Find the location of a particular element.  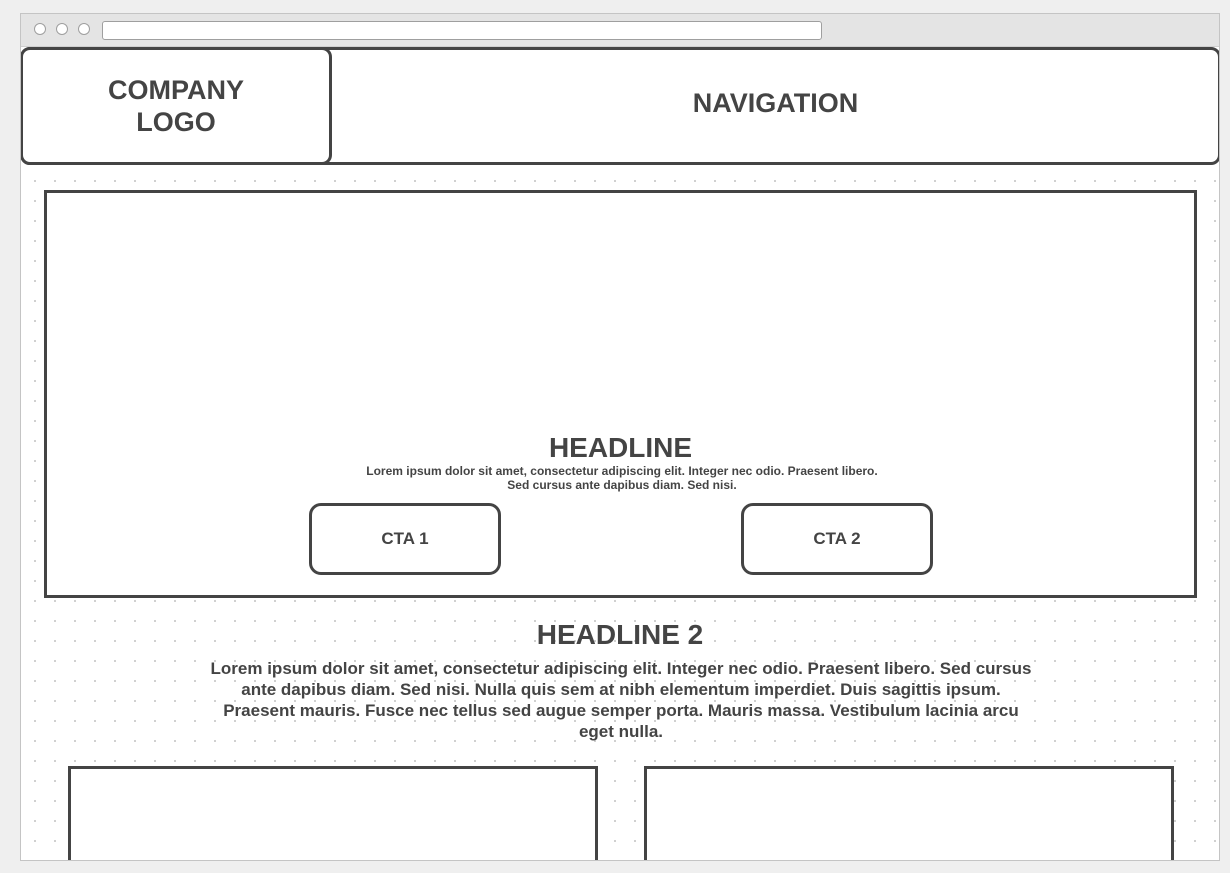

browser-toolbar is located at coordinates (620, 30).